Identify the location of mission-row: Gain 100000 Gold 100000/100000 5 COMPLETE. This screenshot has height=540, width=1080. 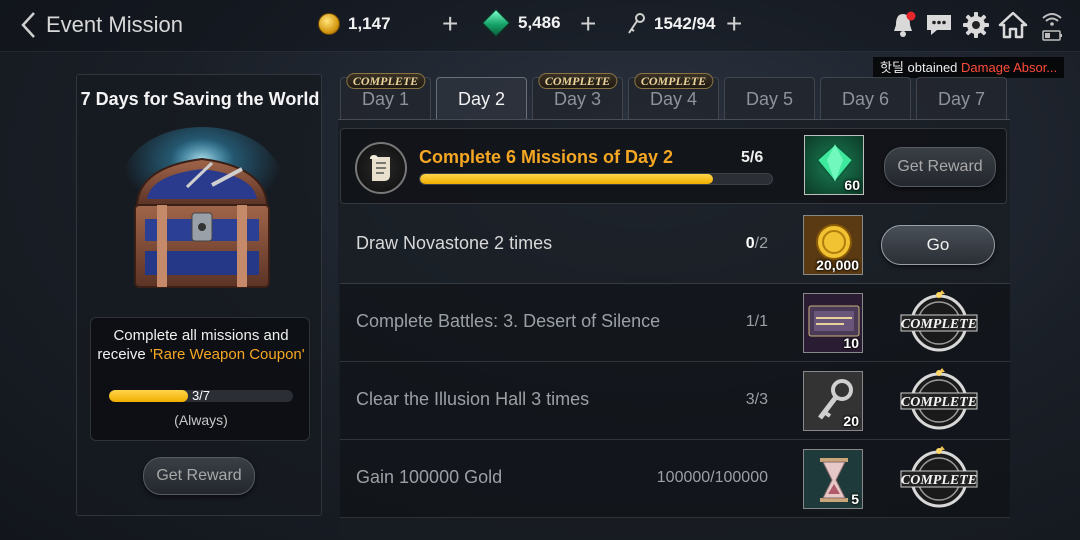
(675, 479).